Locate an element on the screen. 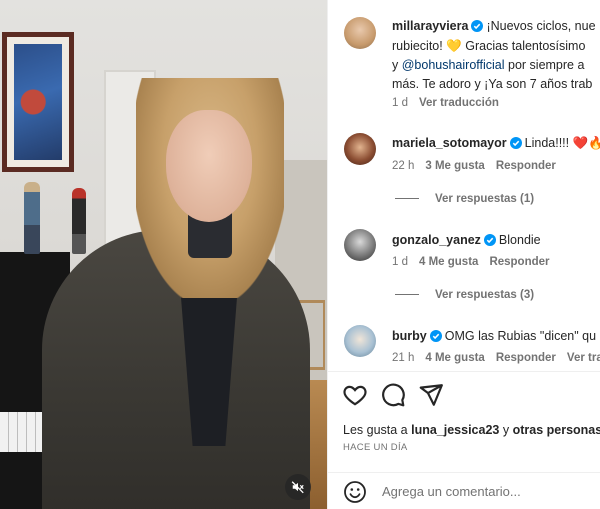 The height and width of the screenshot is (509, 600). mute-toggle-button is located at coordinates (298, 487).